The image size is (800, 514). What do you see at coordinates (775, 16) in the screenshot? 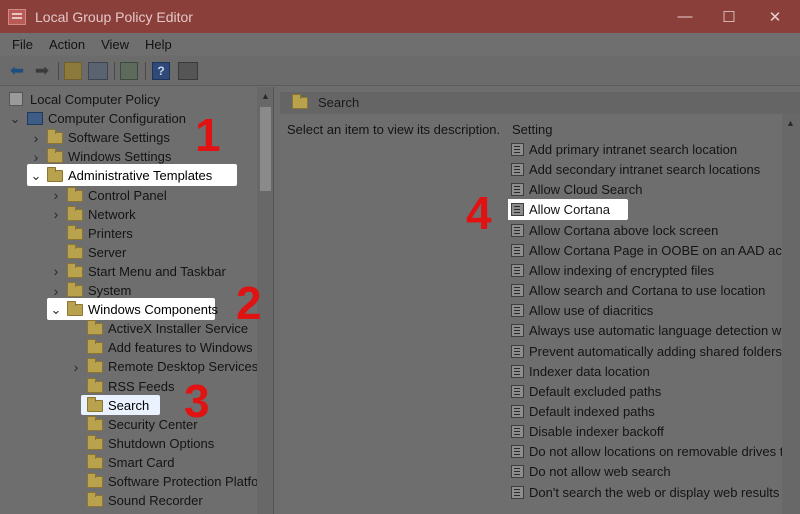
I see `close-button: ✕` at bounding box center [775, 16].